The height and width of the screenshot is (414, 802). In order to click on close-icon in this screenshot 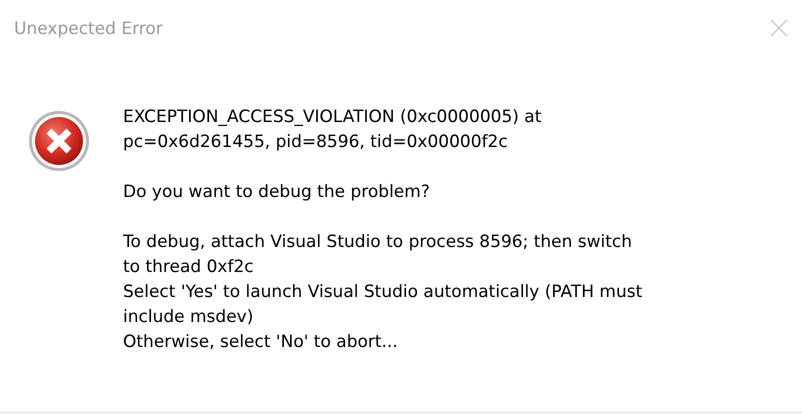, I will do `click(779, 28)`.